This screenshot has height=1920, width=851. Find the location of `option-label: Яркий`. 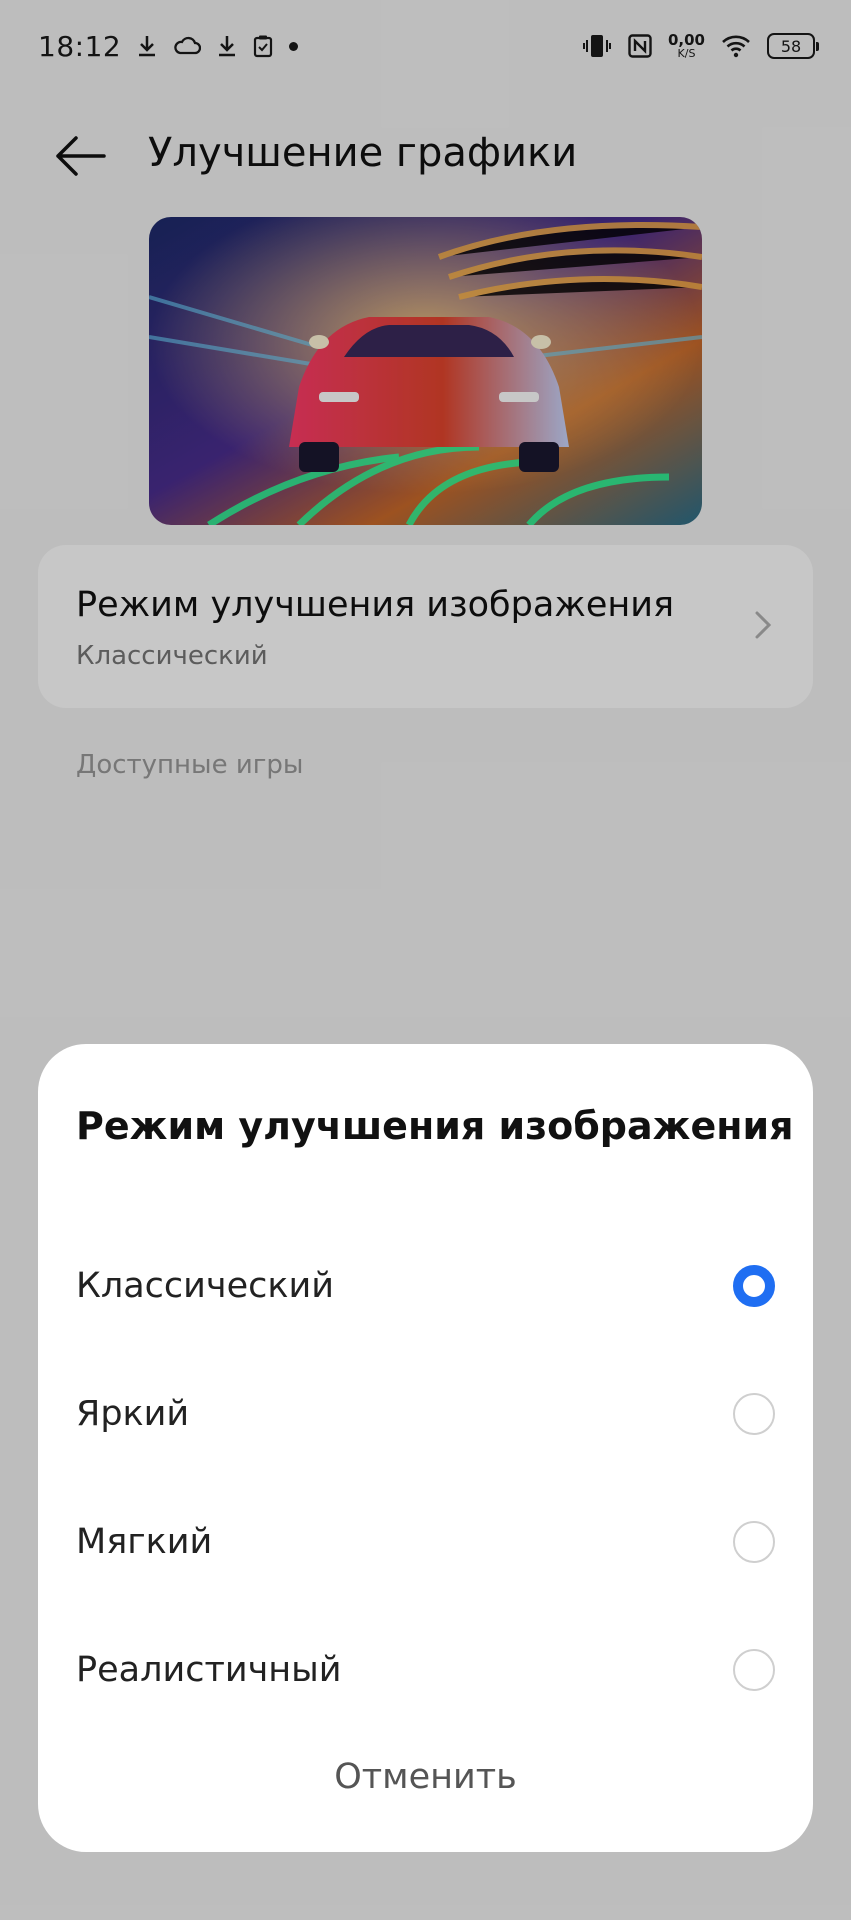

option-label: Яркий is located at coordinates (133, 1414).